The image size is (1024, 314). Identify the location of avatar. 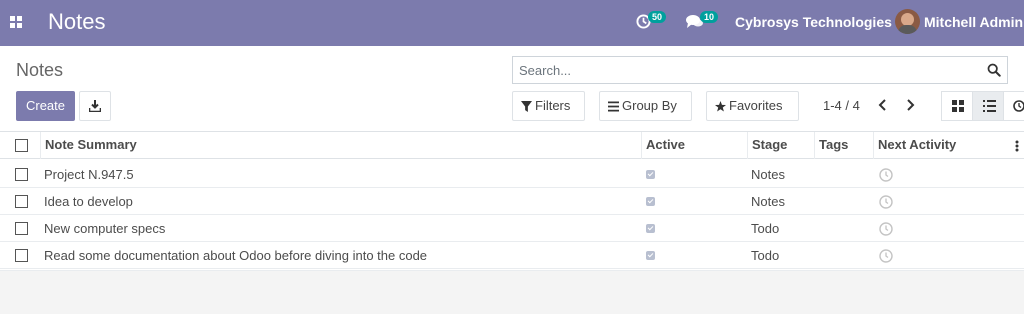
(907, 21).